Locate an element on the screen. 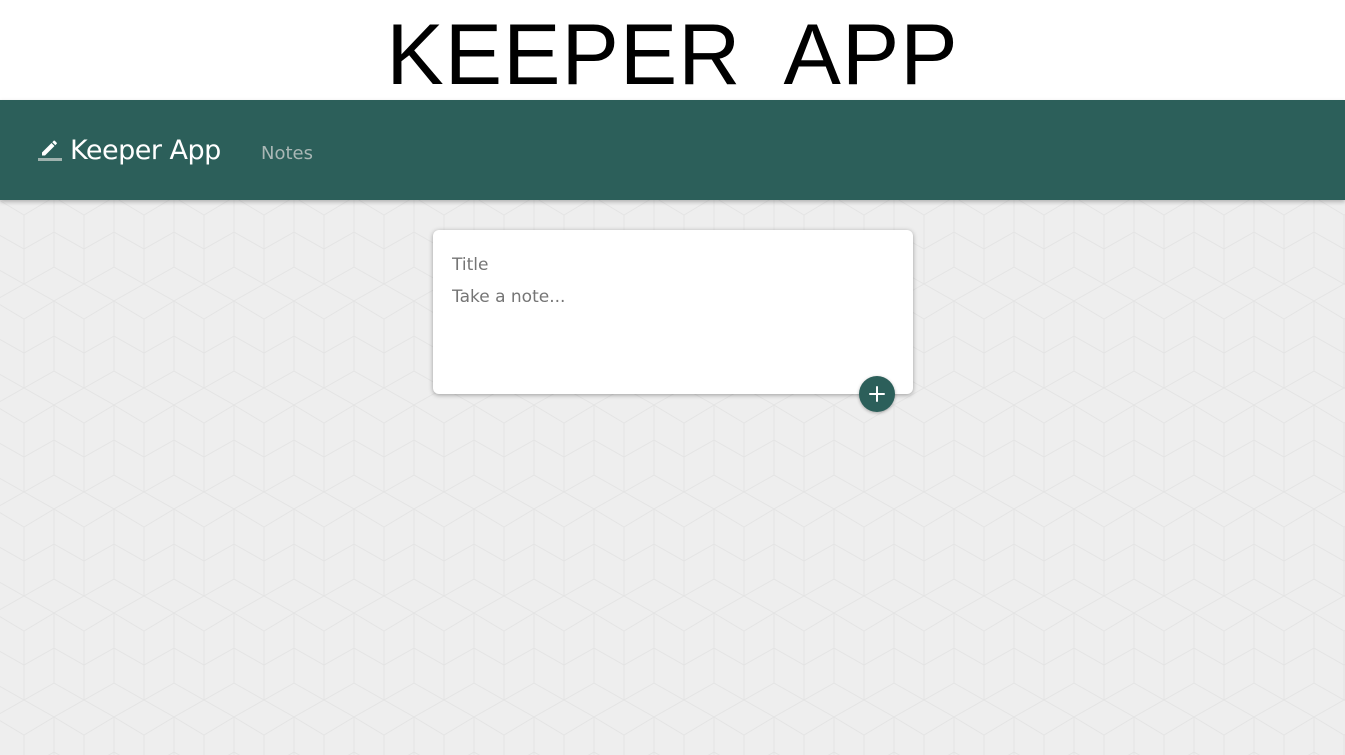  add-note-button is located at coordinates (877, 394).